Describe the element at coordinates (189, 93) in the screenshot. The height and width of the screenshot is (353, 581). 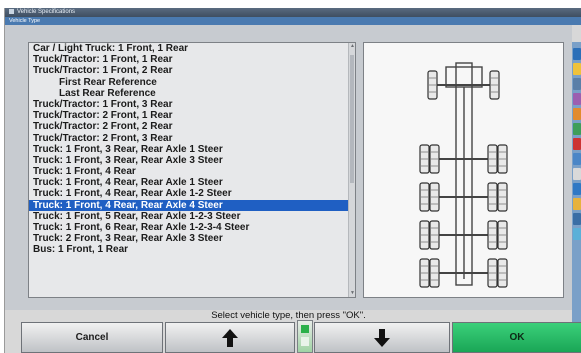
I see `list-item: Last Rear Reference` at that location.